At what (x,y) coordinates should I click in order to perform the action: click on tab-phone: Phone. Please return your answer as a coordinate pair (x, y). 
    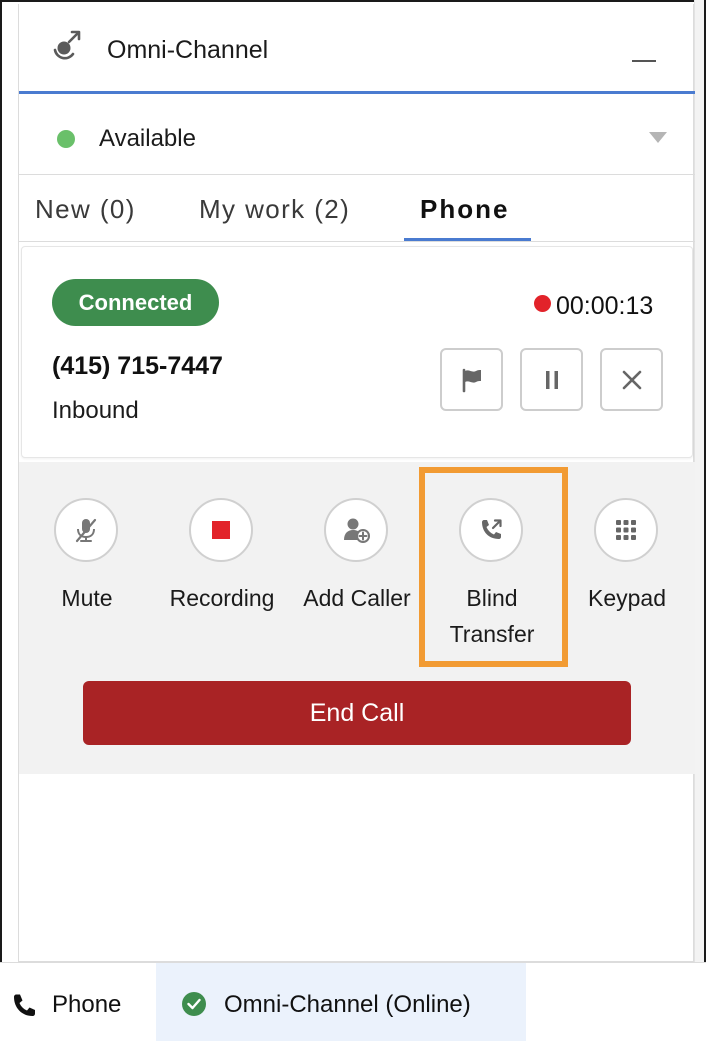
    Looking at the image, I should click on (464, 209).